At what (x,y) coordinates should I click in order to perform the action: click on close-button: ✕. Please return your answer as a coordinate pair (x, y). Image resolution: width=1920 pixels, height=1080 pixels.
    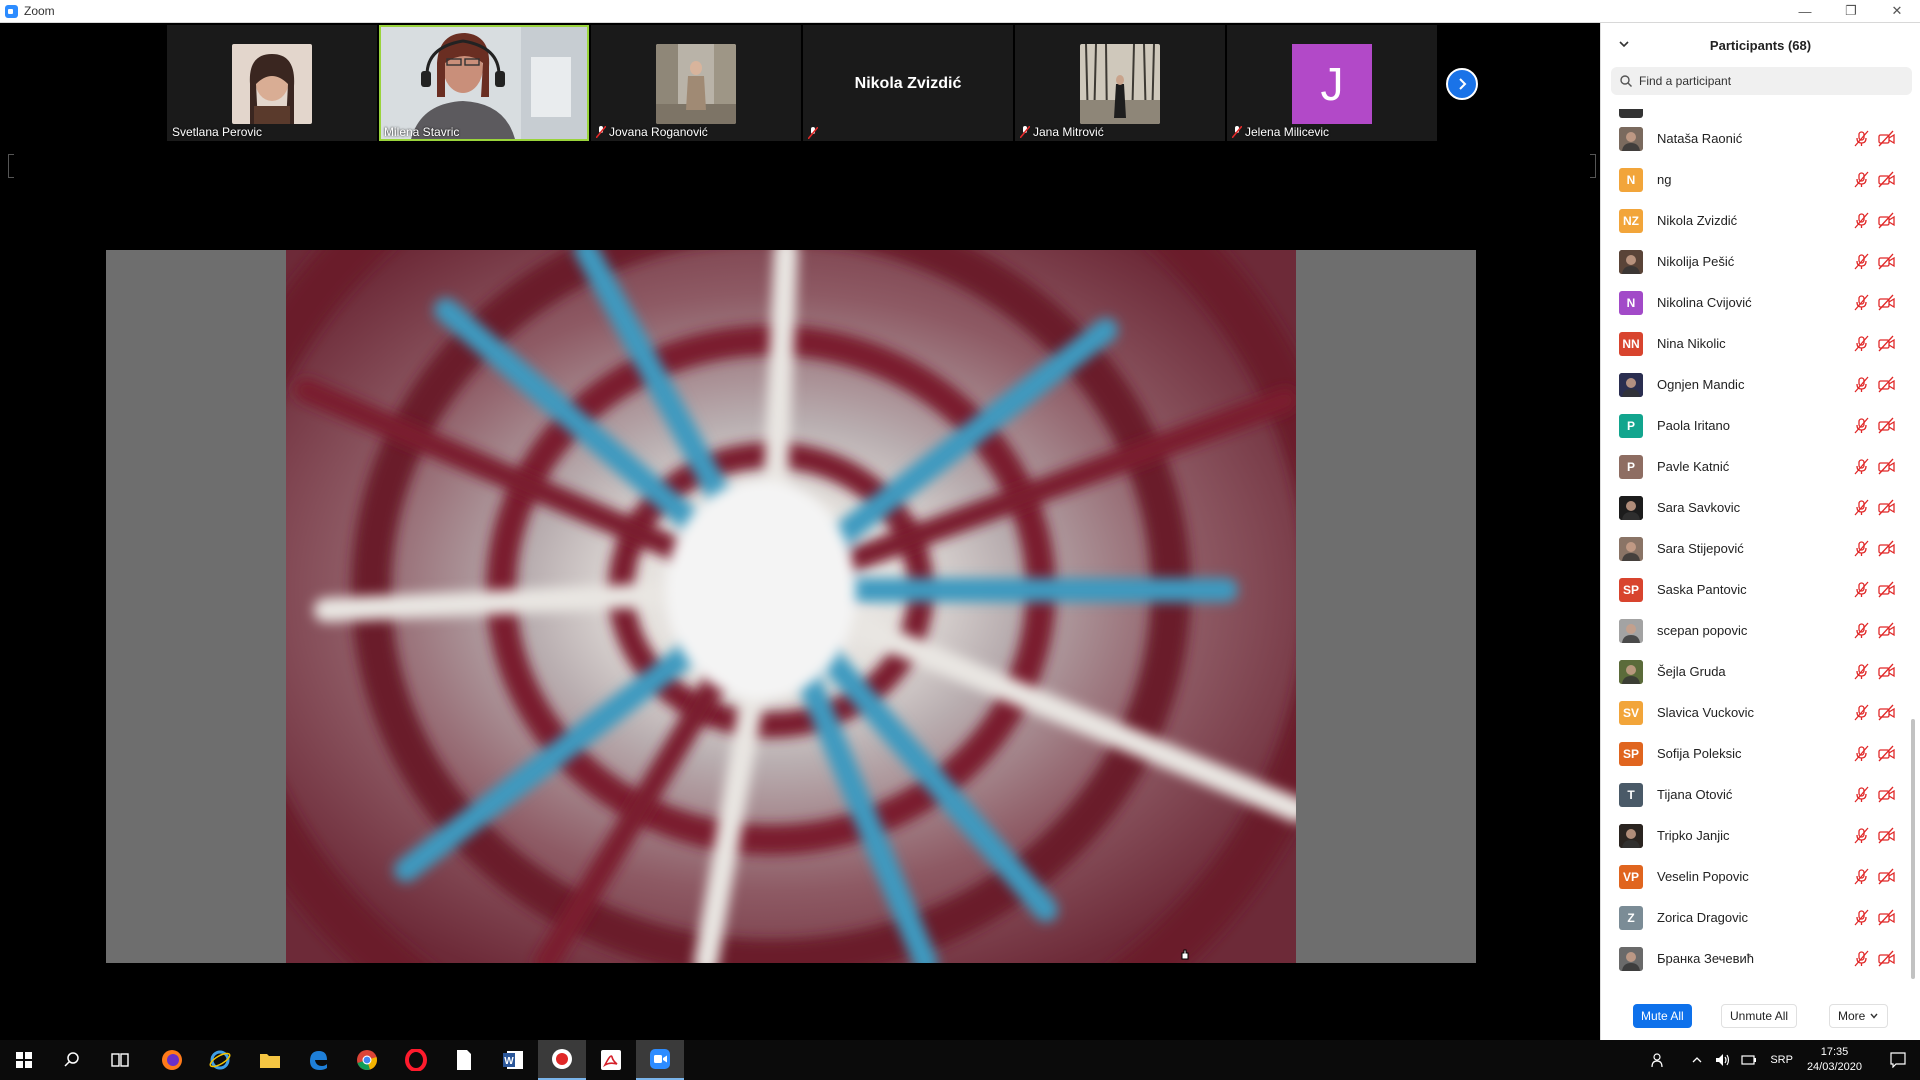
    Looking at the image, I should click on (1897, 11).